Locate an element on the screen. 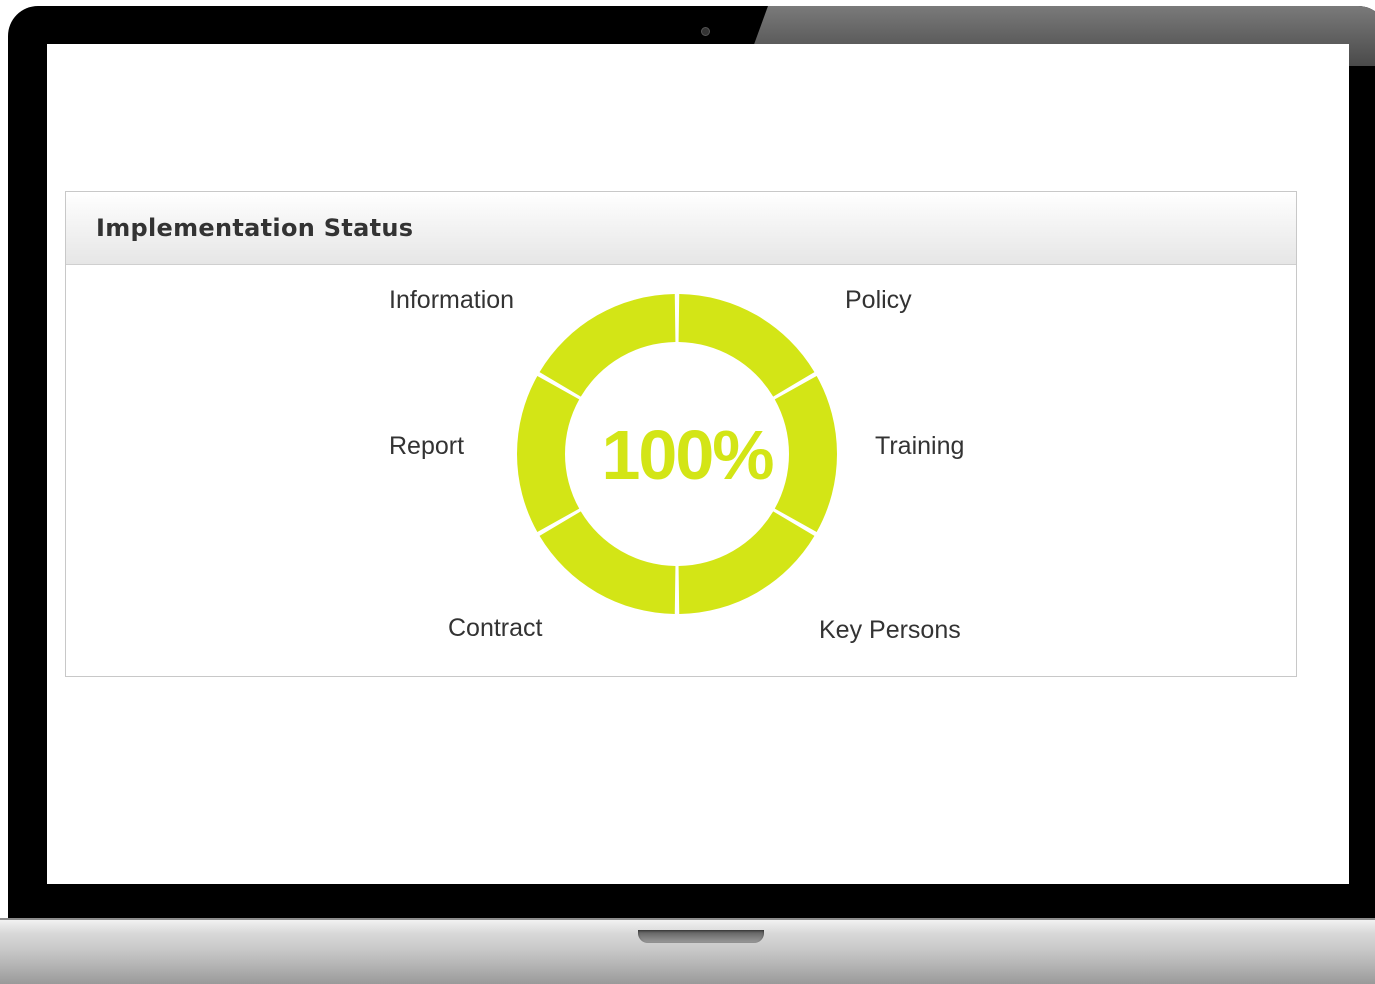  segment-label-policy: Policy is located at coordinates (878, 300).